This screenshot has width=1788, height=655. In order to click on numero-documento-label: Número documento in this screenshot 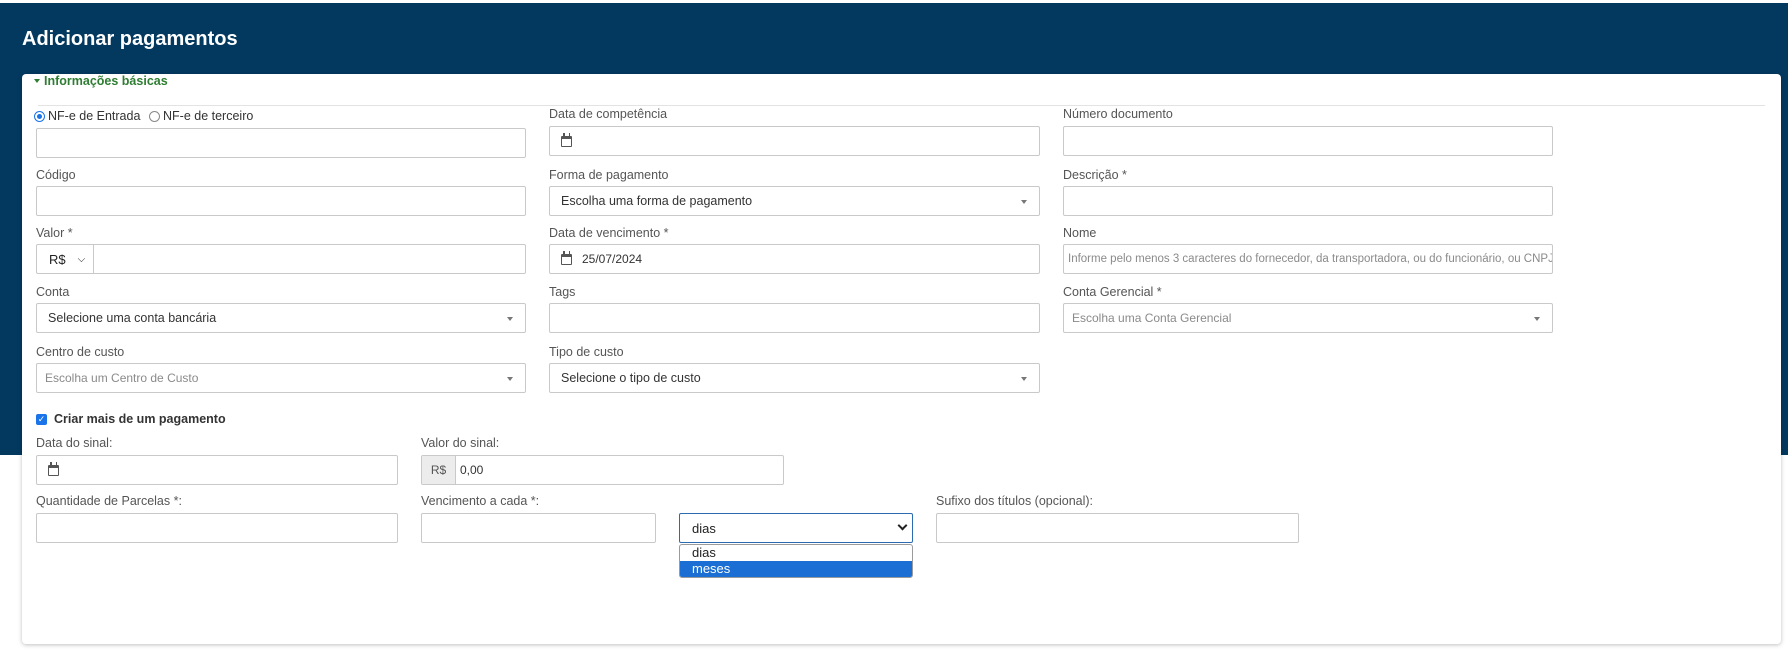, I will do `click(1118, 114)`.